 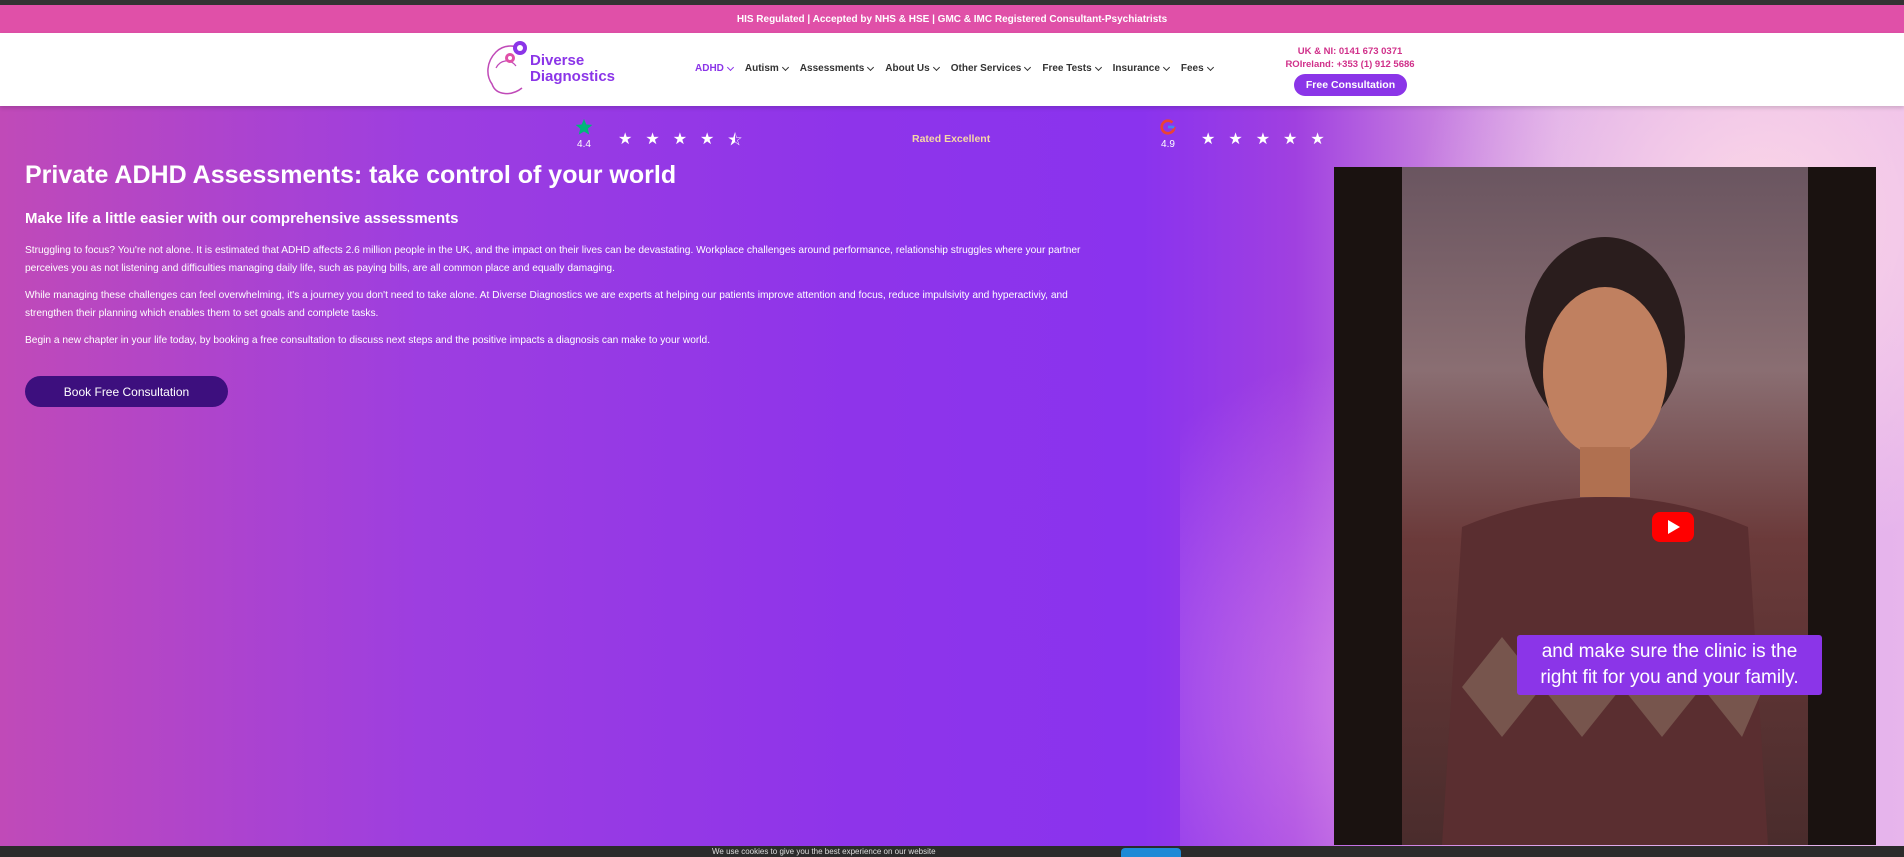 What do you see at coordinates (1136, 68) in the screenshot?
I see `nav-label: Insurance` at bounding box center [1136, 68].